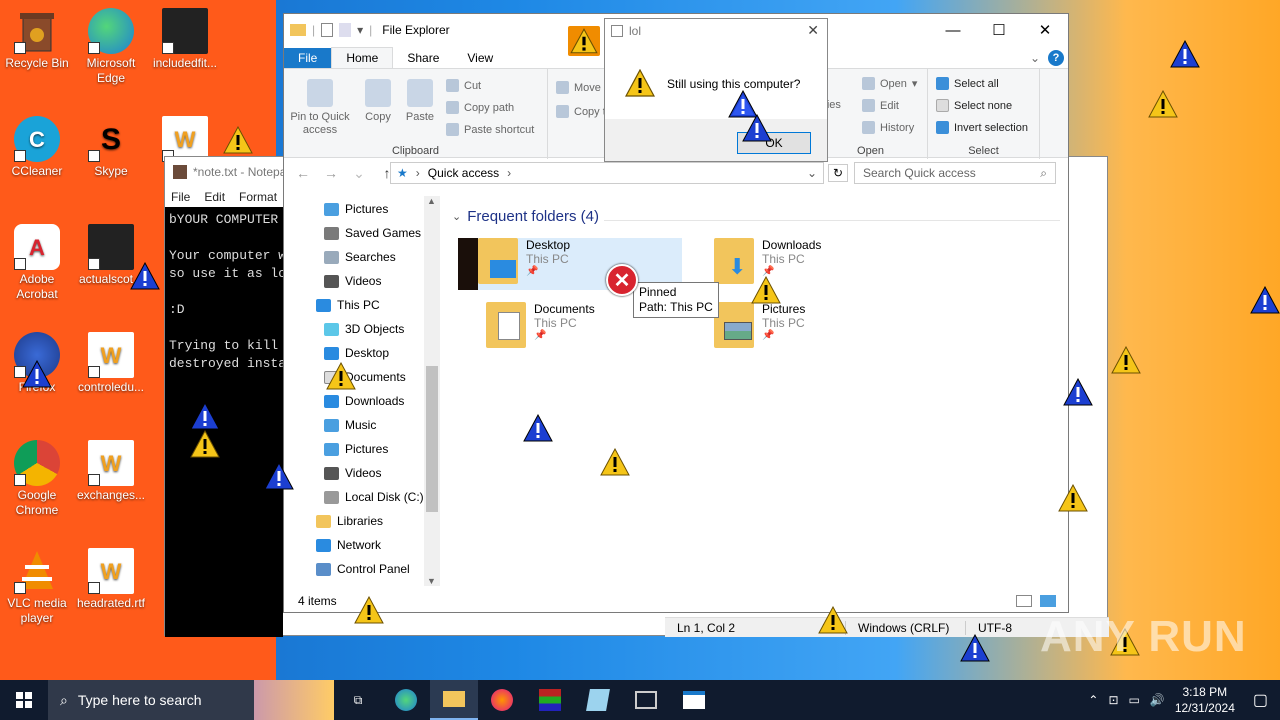 The height and width of the screenshot is (720, 1280). Describe the element at coordinates (706, 627) in the screenshot. I see `cursor-position: Ln 1, Col 2` at that location.